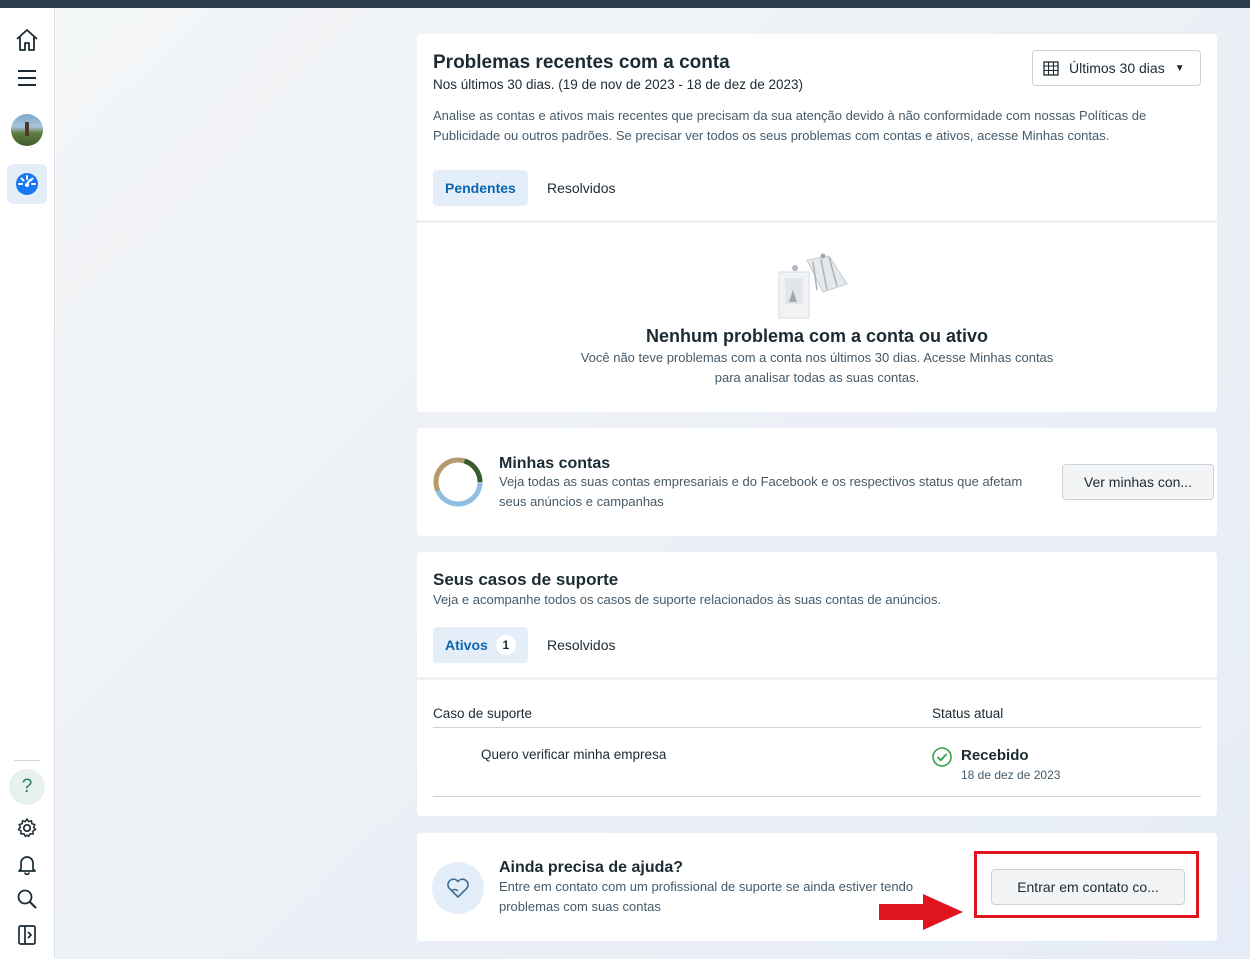 This screenshot has width=1250, height=959. What do you see at coordinates (1051, 68) in the screenshot?
I see `calendar-icon` at bounding box center [1051, 68].